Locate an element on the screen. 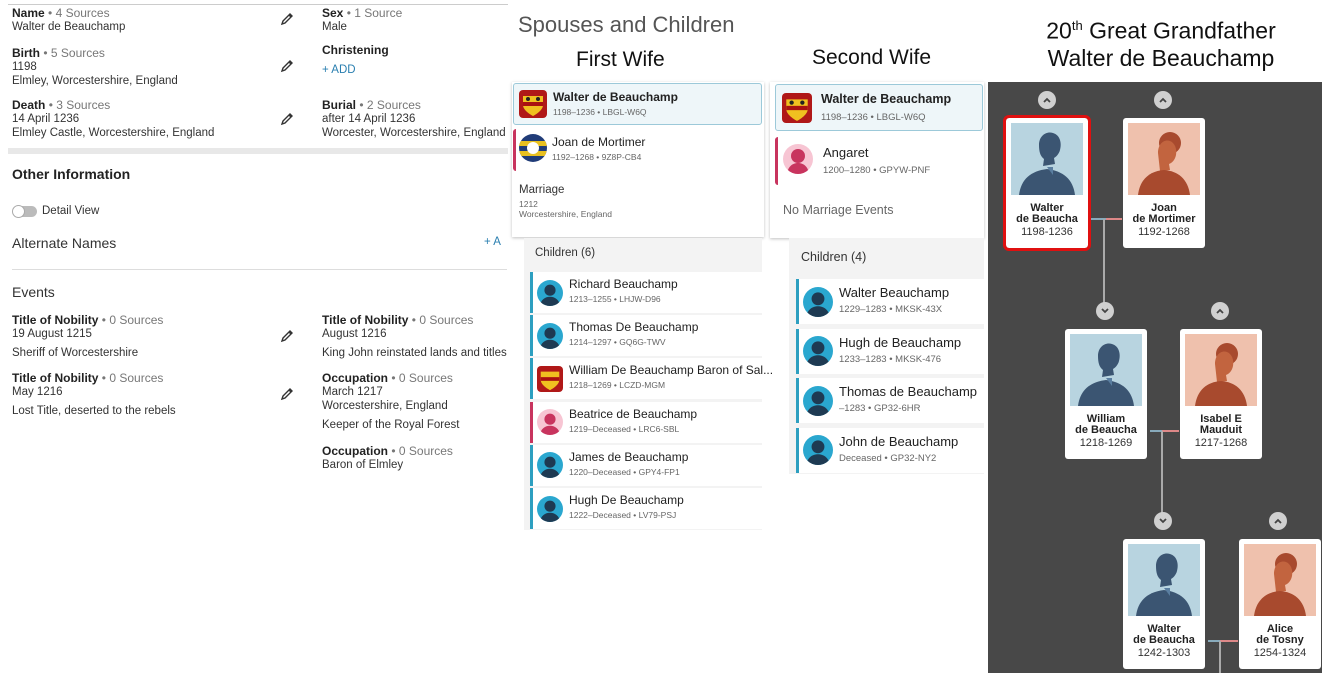  death-place: Elmley Castle, Worcestershire, England is located at coordinates (113, 133).